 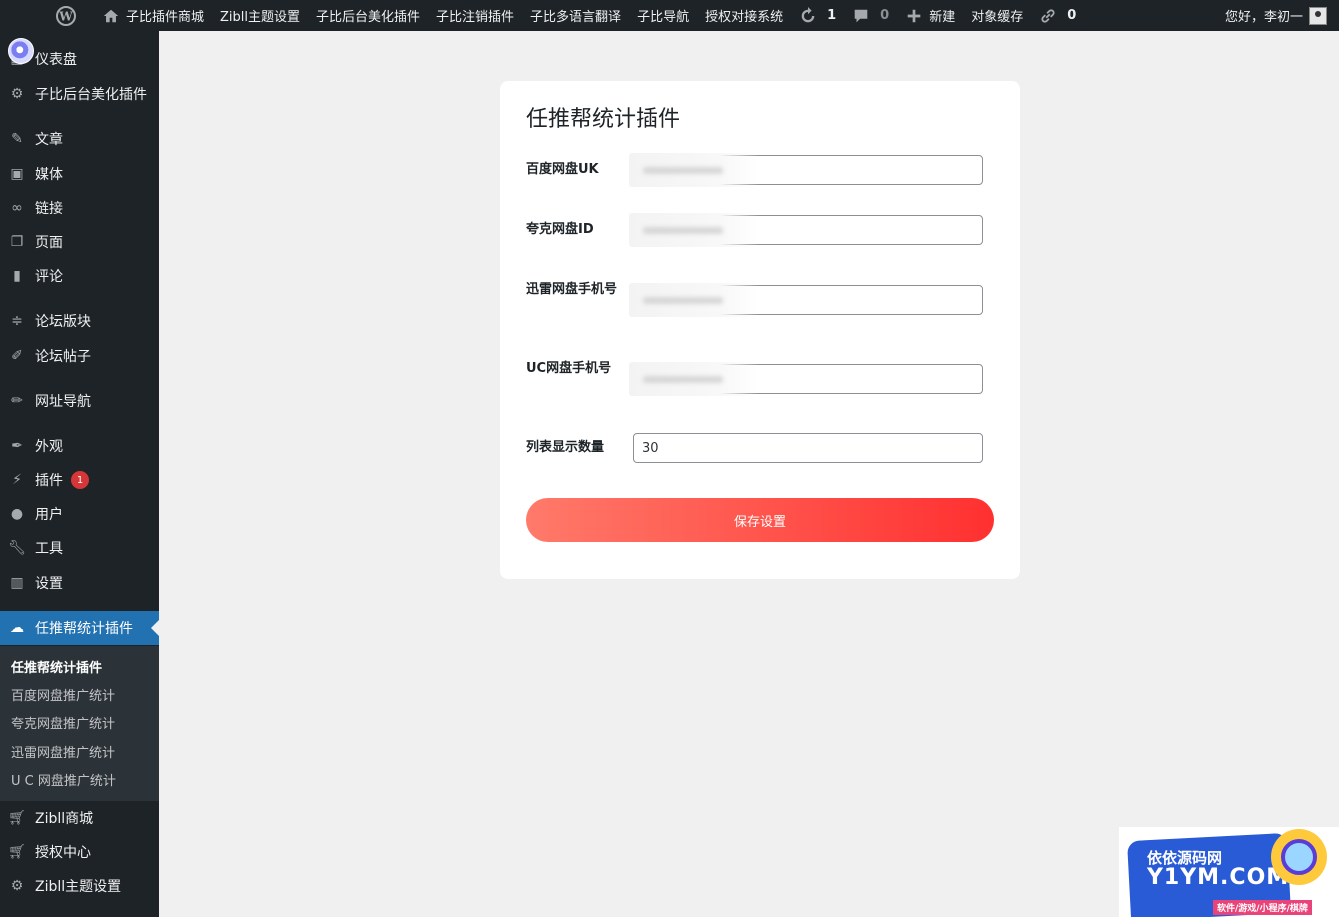 What do you see at coordinates (575, 15) in the screenshot?
I see `translation-link: 子比多语言翻译` at bounding box center [575, 15].